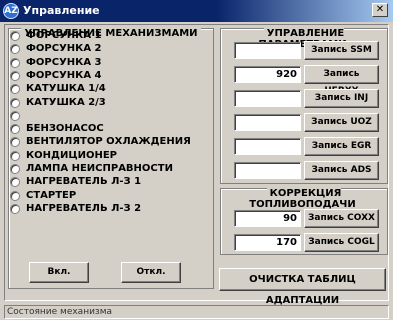 The width and height of the screenshot is (393, 320). Describe the element at coordinates (341, 218) in the screenshot. I see `fuel-write-button: Запись COXX` at that location.